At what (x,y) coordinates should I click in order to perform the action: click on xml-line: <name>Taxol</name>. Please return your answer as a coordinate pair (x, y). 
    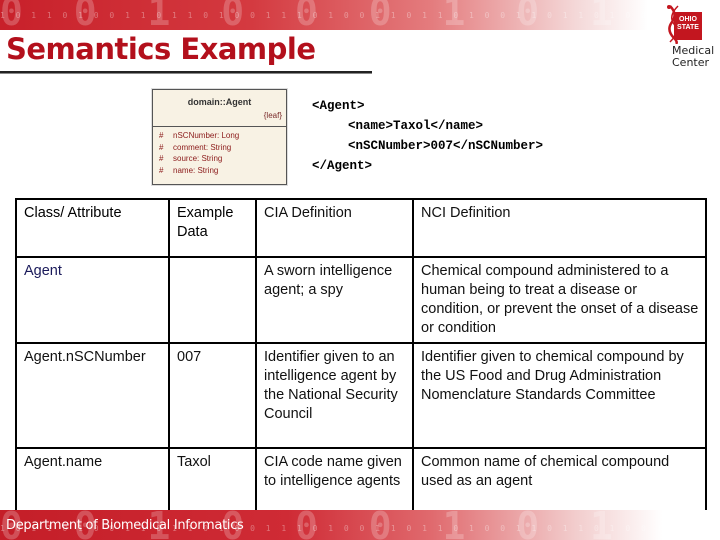
    Looking at the image, I should click on (416, 126).